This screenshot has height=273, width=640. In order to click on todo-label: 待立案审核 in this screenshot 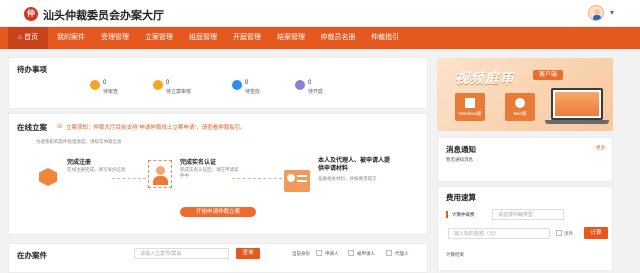, I will do `click(178, 91)`.